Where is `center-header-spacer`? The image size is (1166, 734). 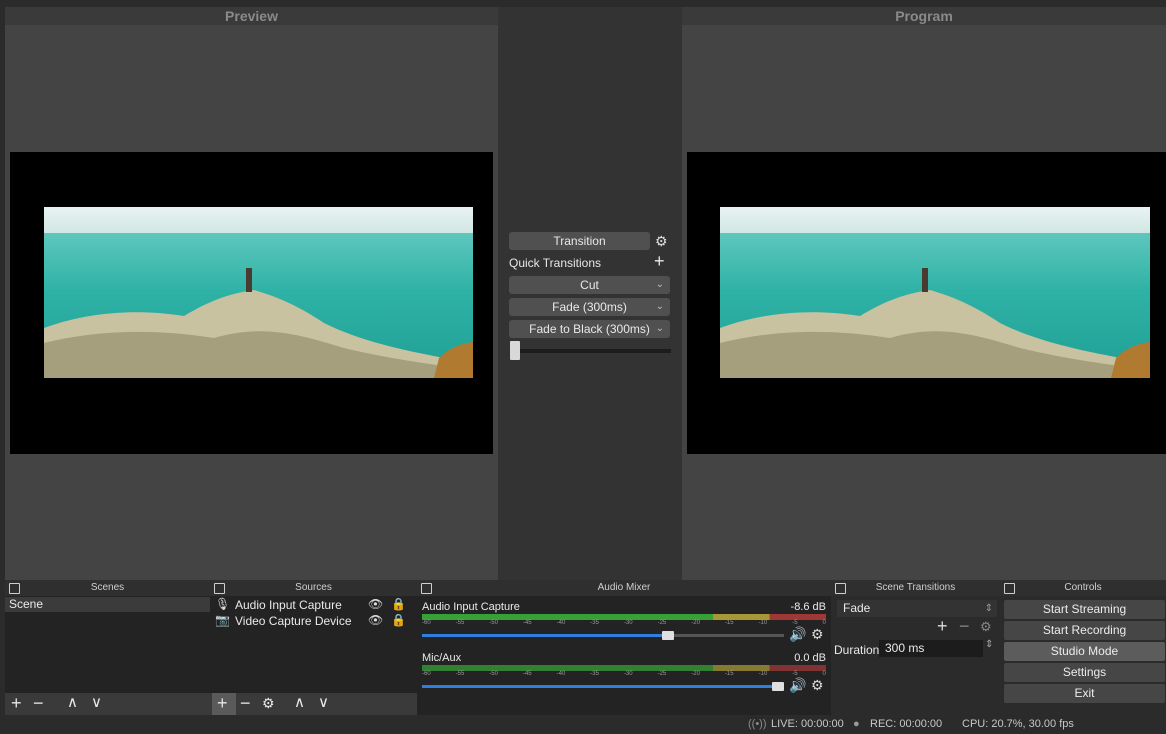
center-header-spacer is located at coordinates (590, 16).